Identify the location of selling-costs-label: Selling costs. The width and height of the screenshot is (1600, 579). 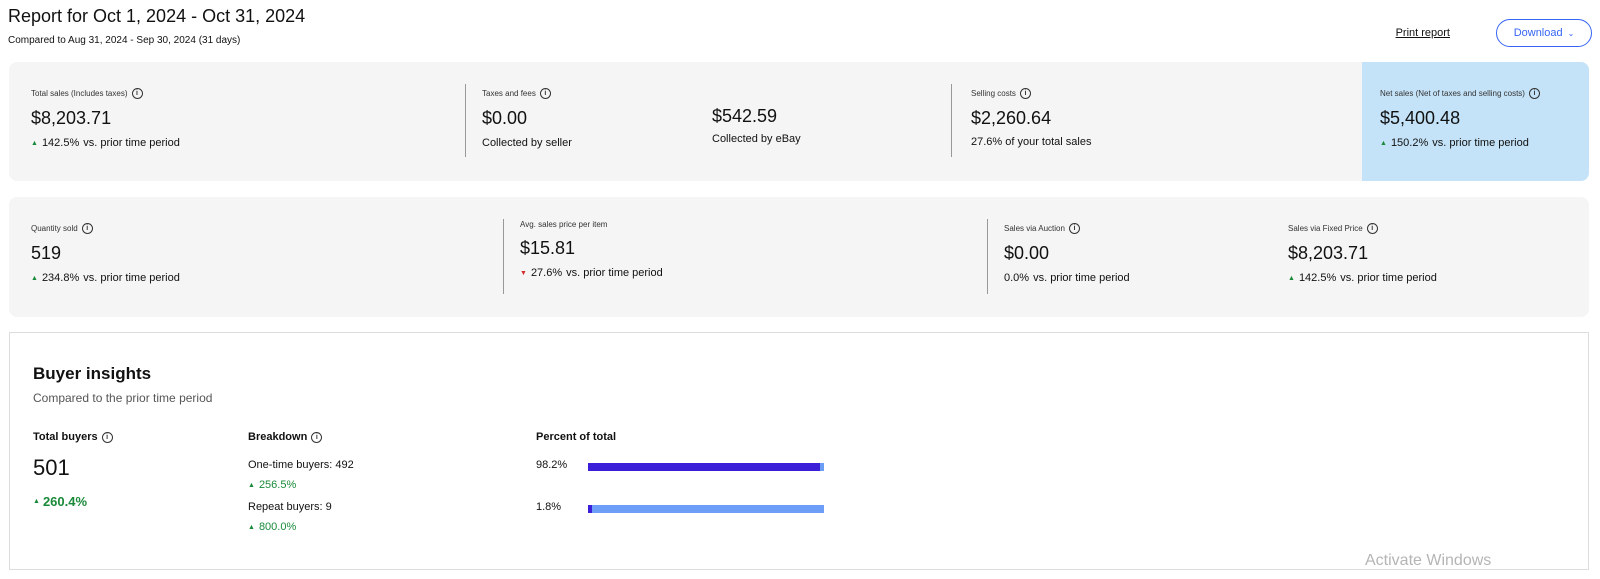
(993, 93).